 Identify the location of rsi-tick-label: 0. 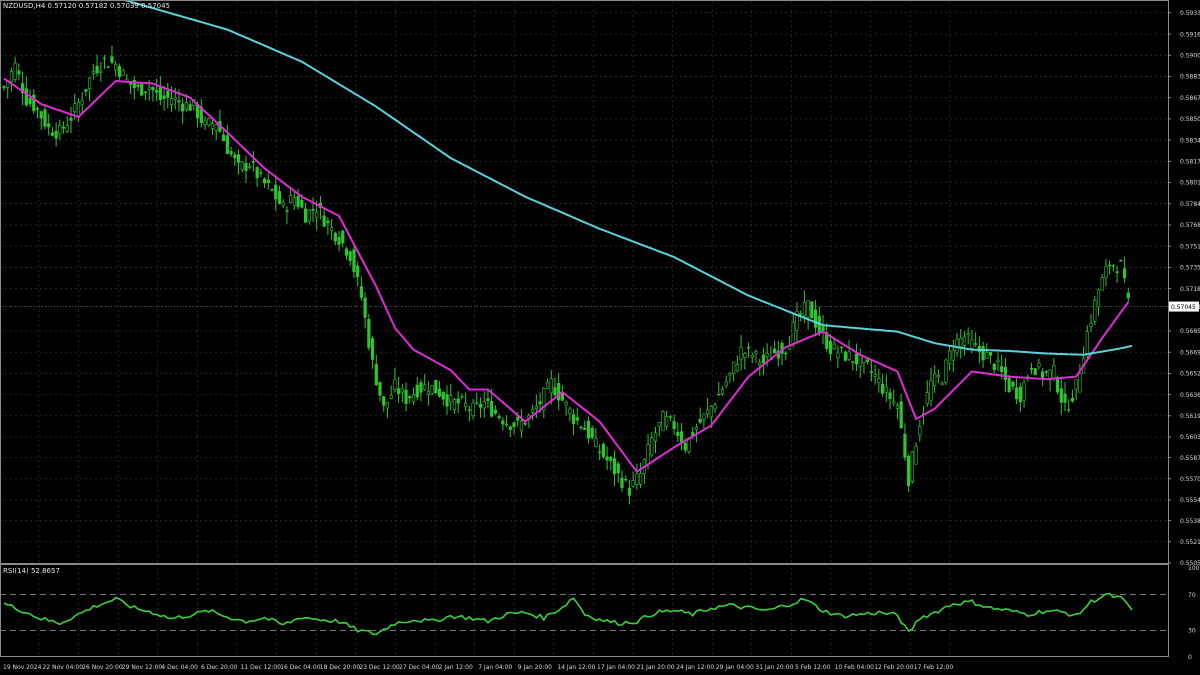
(1190, 657).